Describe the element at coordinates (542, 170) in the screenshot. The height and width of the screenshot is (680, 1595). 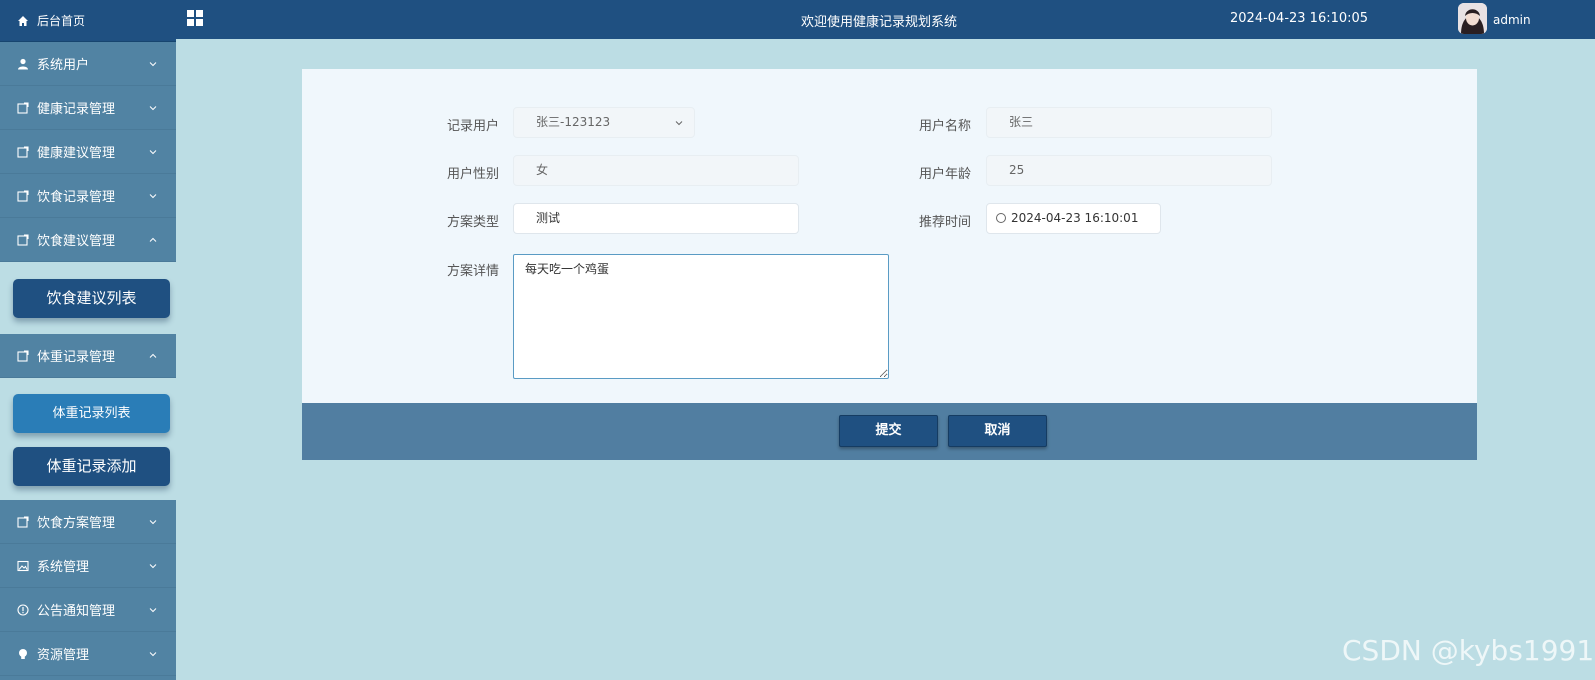
I see `gender-value: 女` at that location.